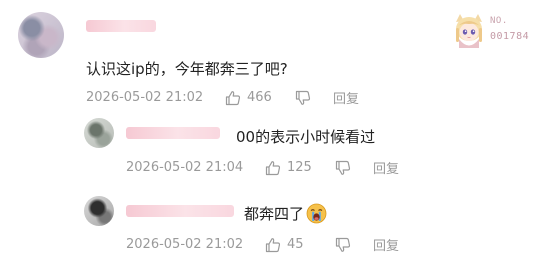 The height and width of the screenshot is (262, 550). What do you see at coordinates (262, 167) in the screenshot?
I see `reply-meta: 2026-05-02 21:04 125 回复` at bounding box center [262, 167].